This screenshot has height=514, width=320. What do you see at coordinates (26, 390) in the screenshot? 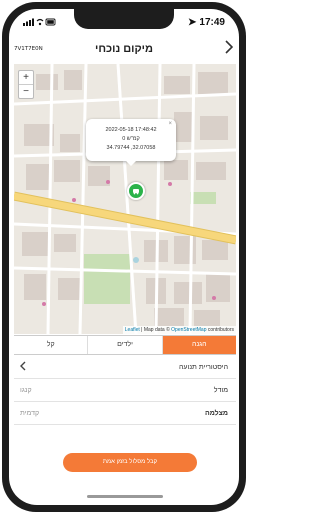
I see `model-value: קנגו` at bounding box center [26, 390].